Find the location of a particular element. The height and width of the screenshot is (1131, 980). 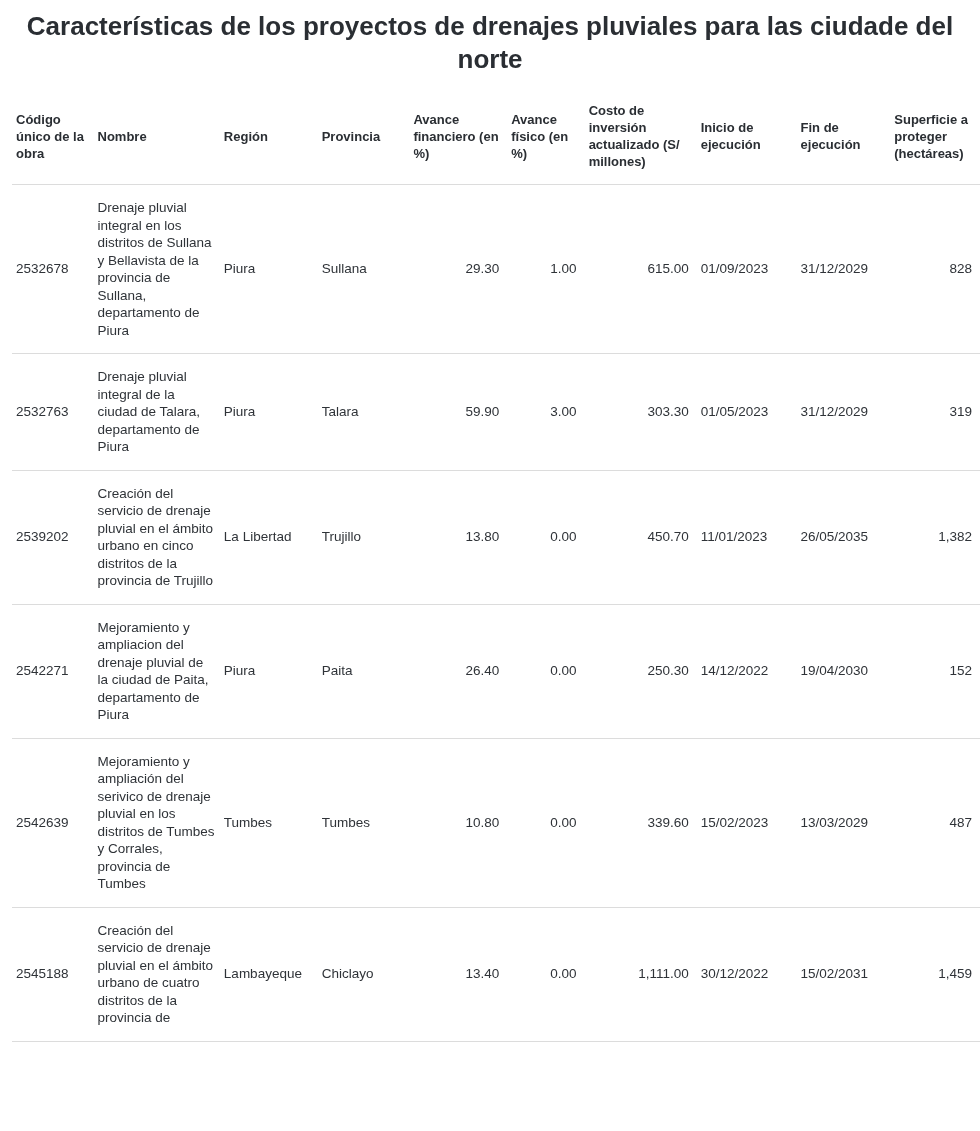

table-cell: Chiclayo is located at coordinates (363, 974).